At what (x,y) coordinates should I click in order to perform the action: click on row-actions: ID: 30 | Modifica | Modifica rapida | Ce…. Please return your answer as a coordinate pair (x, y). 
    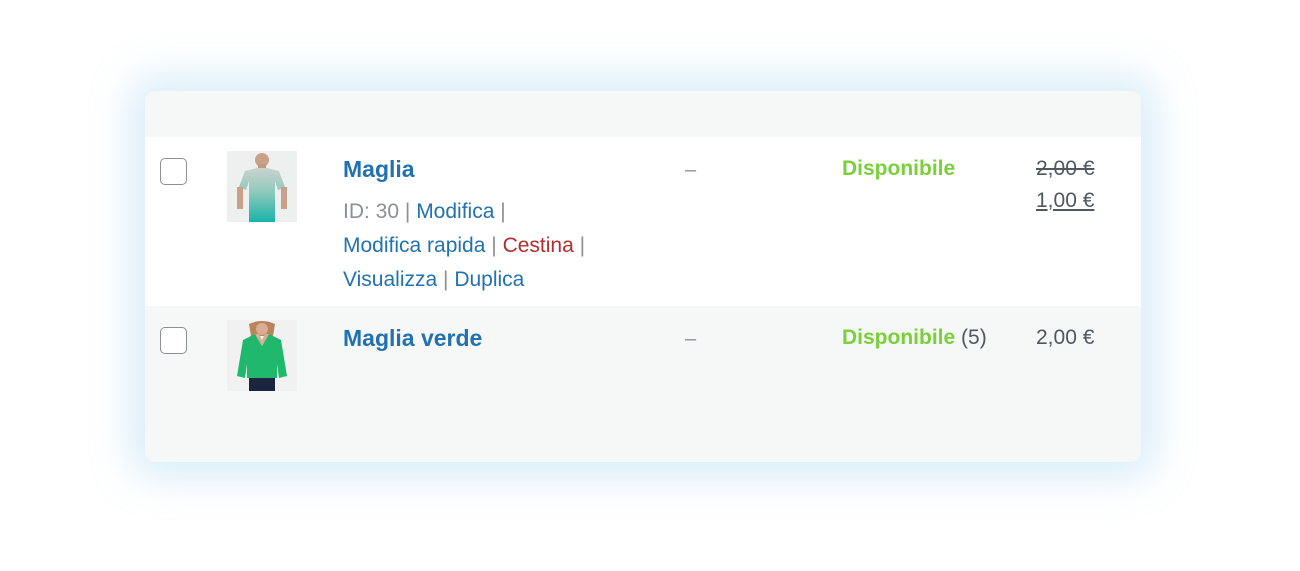
    Looking at the image, I should click on (488, 246).